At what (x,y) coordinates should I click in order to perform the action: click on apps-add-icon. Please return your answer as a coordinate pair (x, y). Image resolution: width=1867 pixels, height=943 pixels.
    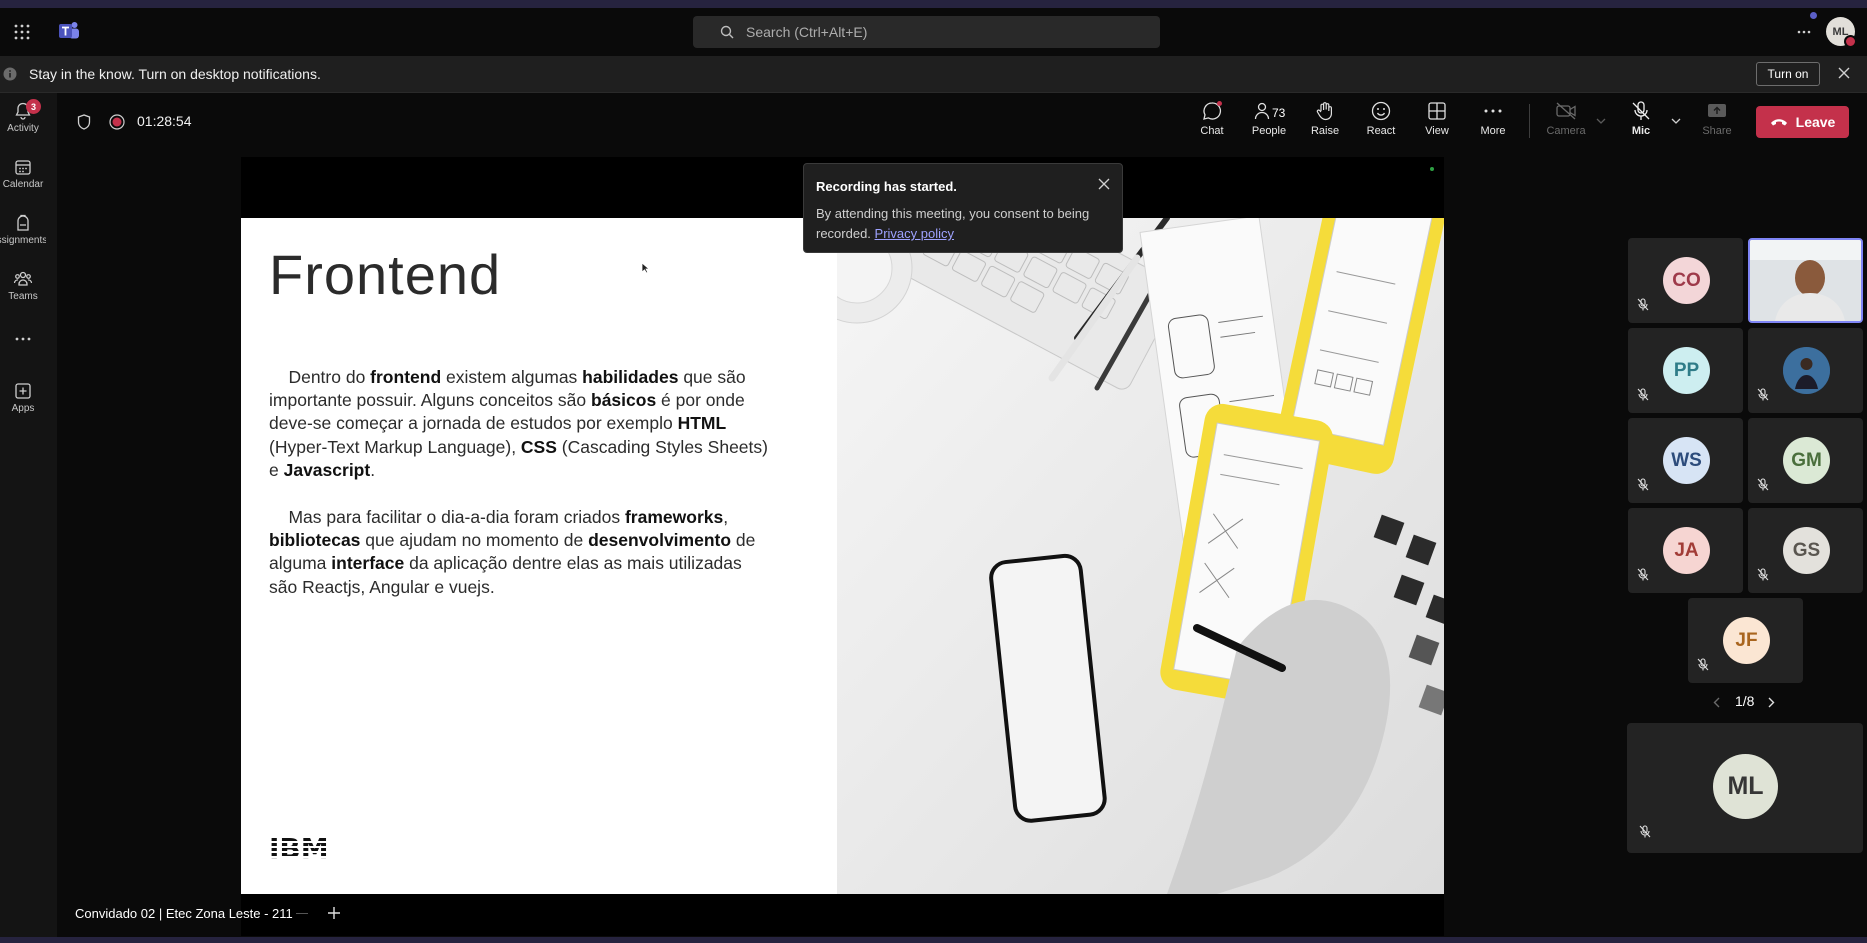
    Looking at the image, I should click on (23, 391).